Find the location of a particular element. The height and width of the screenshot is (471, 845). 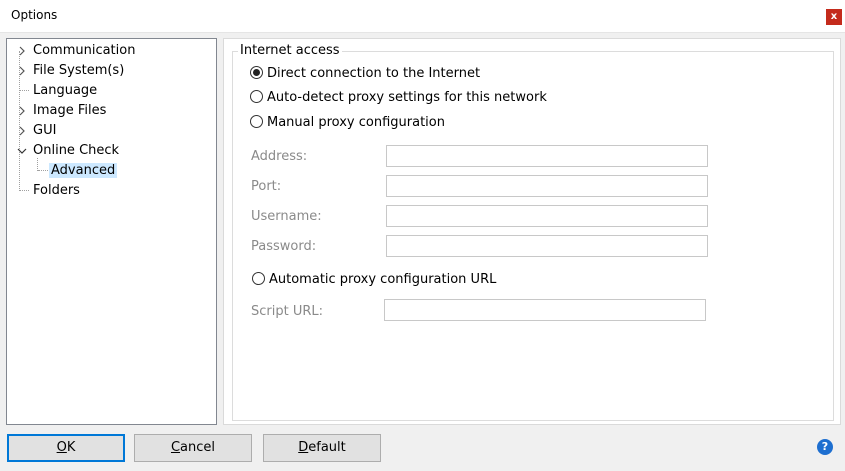

tree-item-advanced: Advanced is located at coordinates (83, 171).